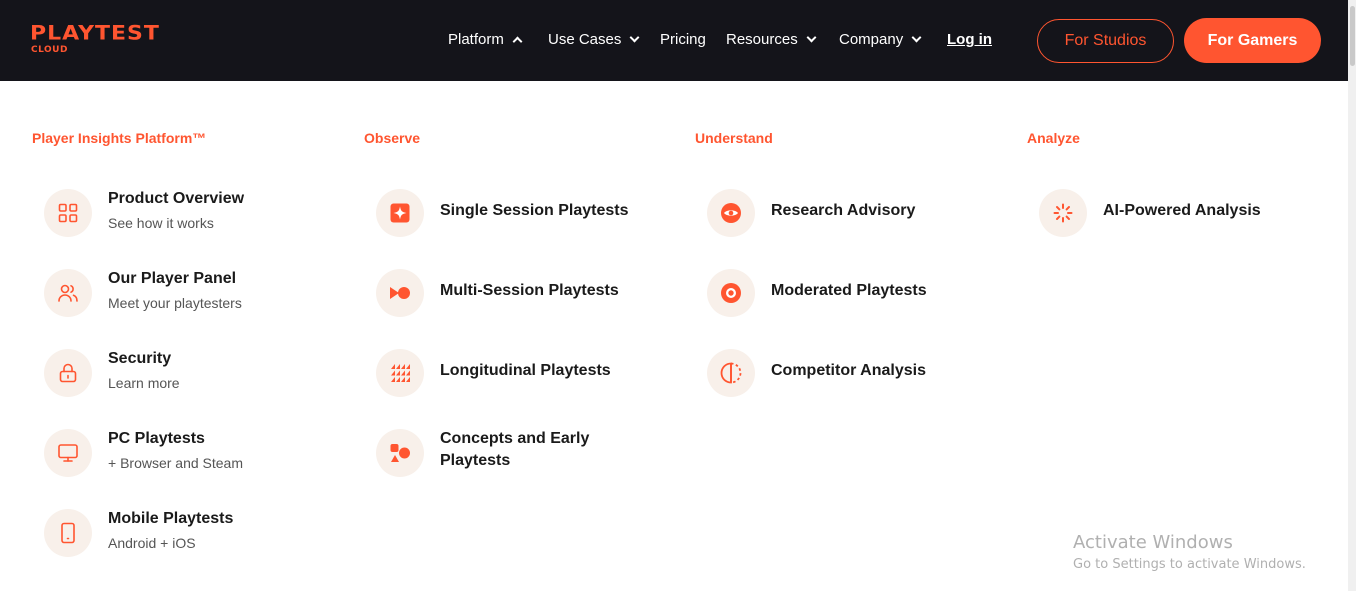  What do you see at coordinates (849, 290) in the screenshot?
I see `menu-item-title: Moderated Playtests` at bounding box center [849, 290].